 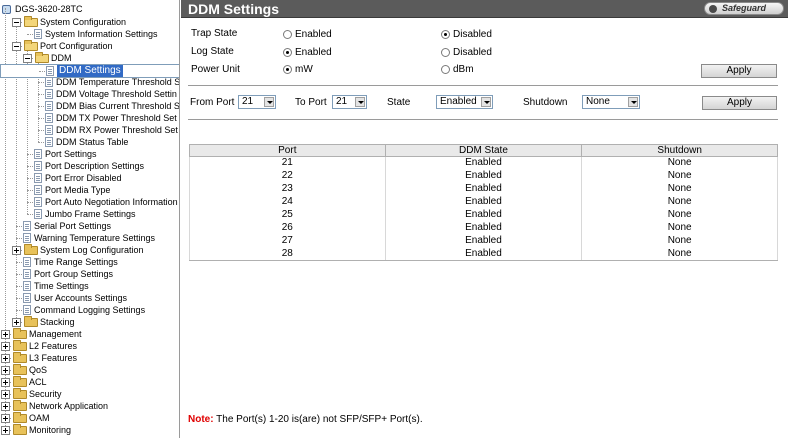 I want to click on power-unit-label: Power Unit, so click(x=215, y=69).